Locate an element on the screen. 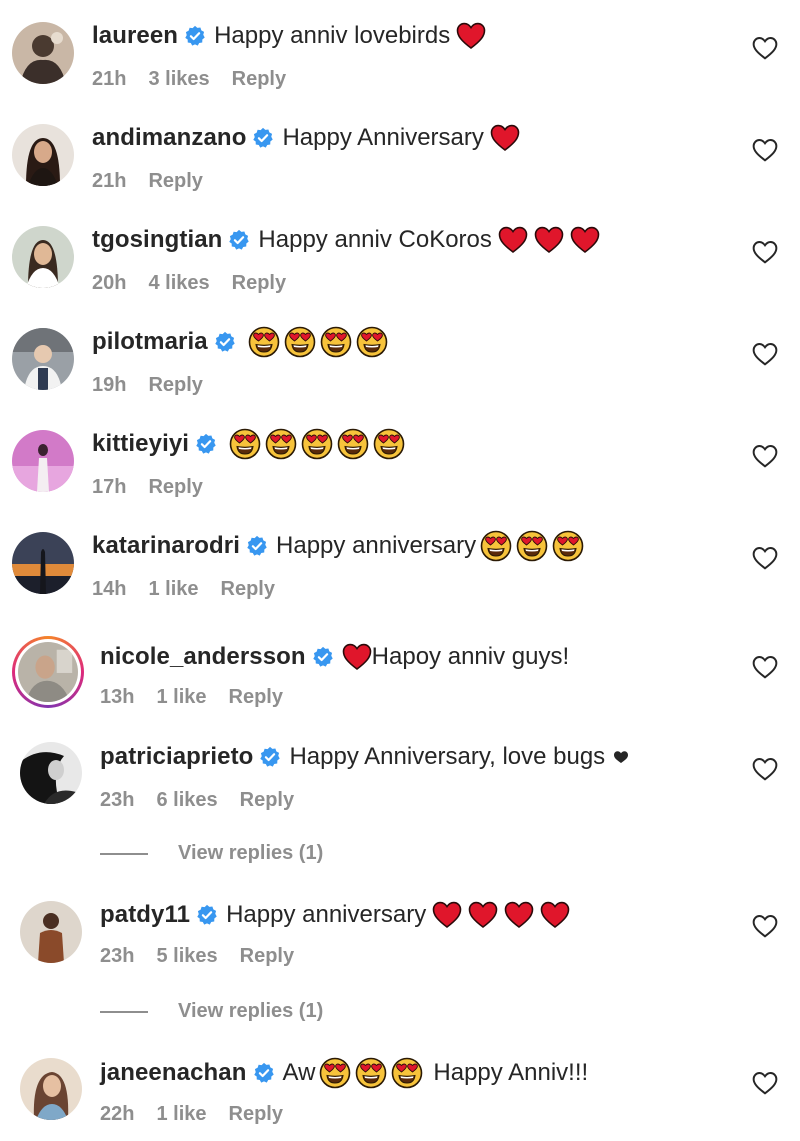 Image resolution: width=800 pixels, height=1141 pixels. comment-meta: 21h Reply is located at coordinates (147, 181).